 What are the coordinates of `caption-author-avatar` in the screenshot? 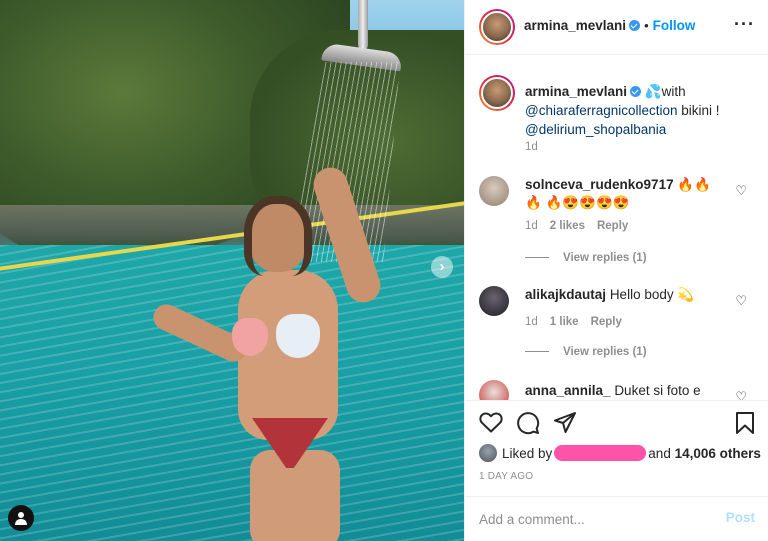 It's located at (497, 93).